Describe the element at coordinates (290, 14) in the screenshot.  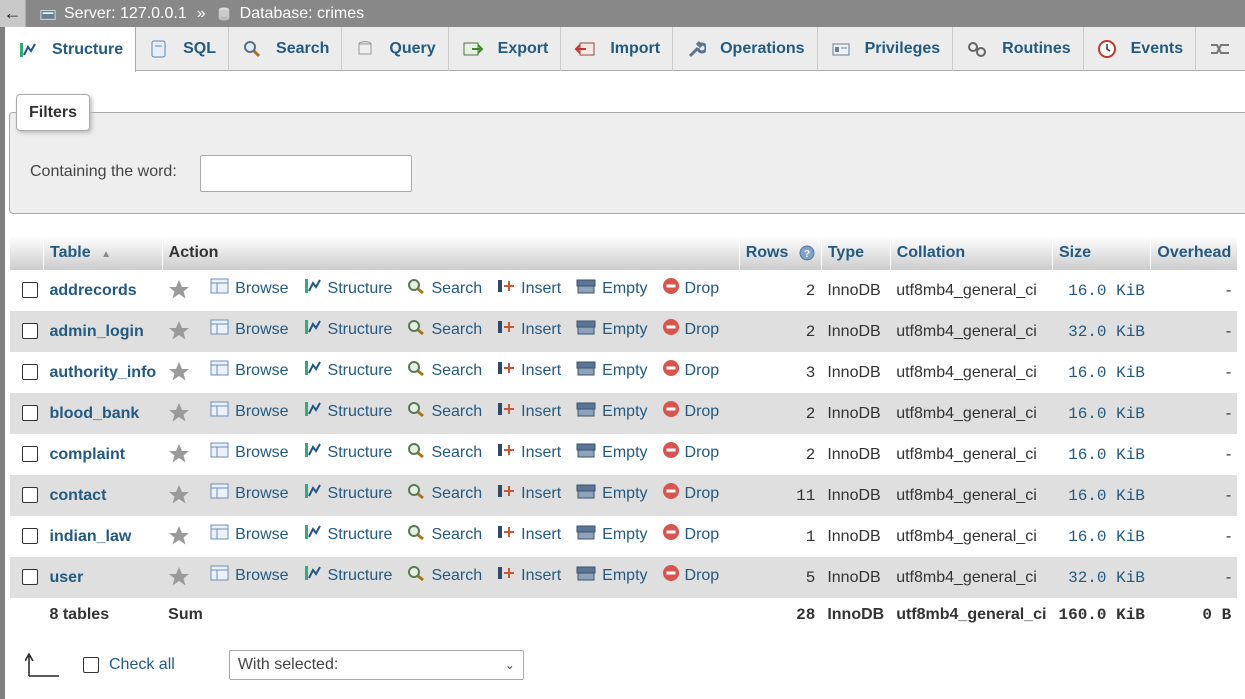
I see `breadcrumb-database: Database: crimes` at that location.